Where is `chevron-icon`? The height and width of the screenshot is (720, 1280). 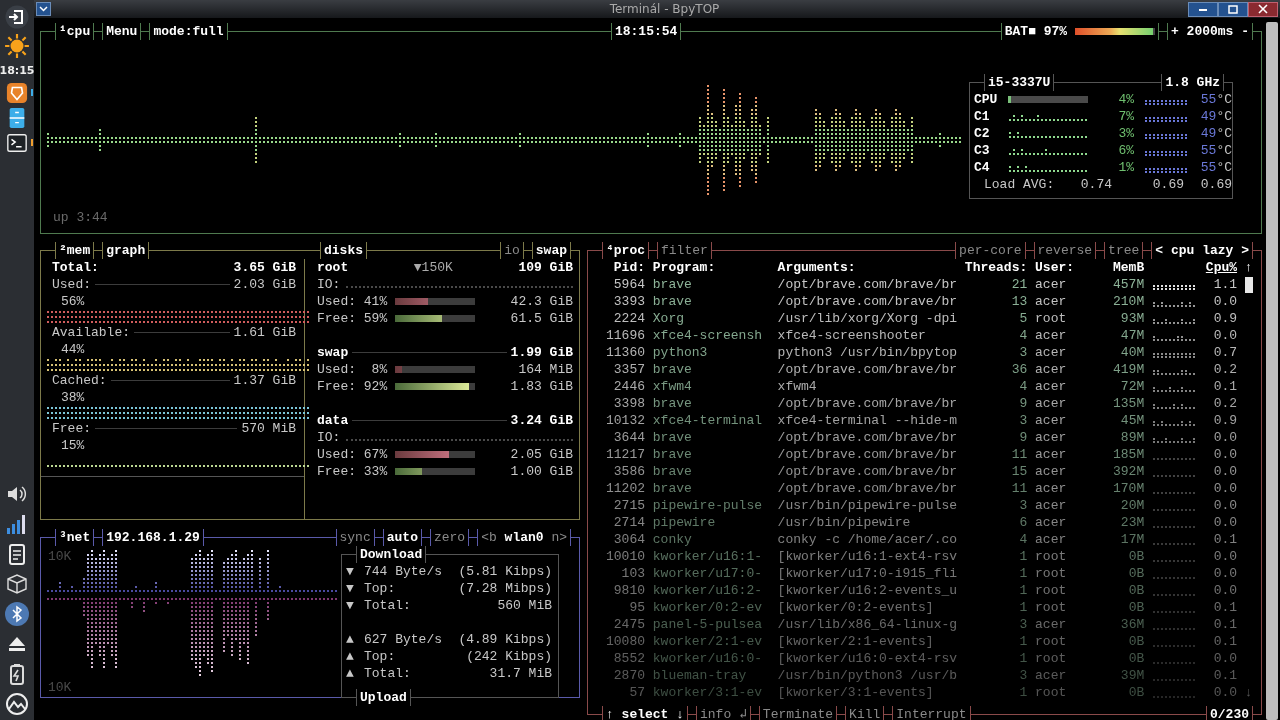 chevron-icon is located at coordinates (43, 9).